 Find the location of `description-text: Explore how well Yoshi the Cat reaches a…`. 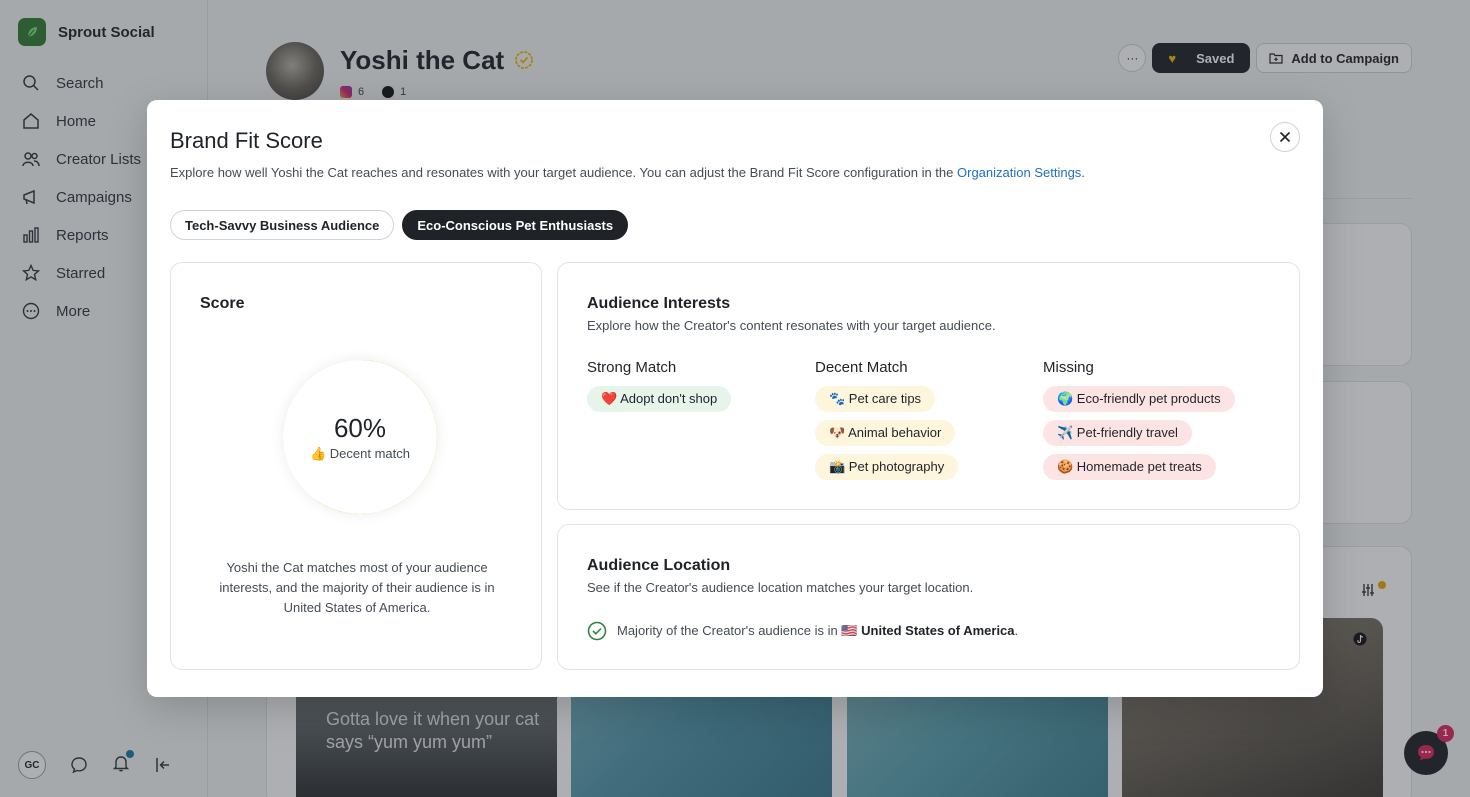

description-text: Explore how well Yoshi the Cat reaches a… is located at coordinates (563, 172).